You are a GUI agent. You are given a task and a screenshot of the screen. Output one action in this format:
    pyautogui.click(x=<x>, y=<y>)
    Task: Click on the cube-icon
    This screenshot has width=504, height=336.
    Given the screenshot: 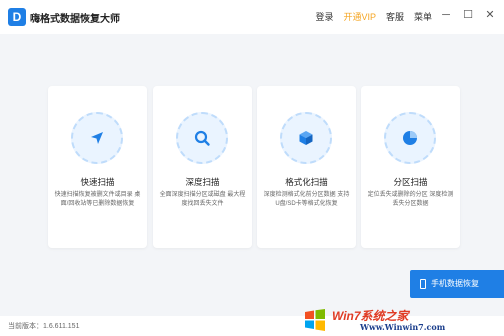 What is the action you would take?
    pyautogui.click(x=306, y=138)
    